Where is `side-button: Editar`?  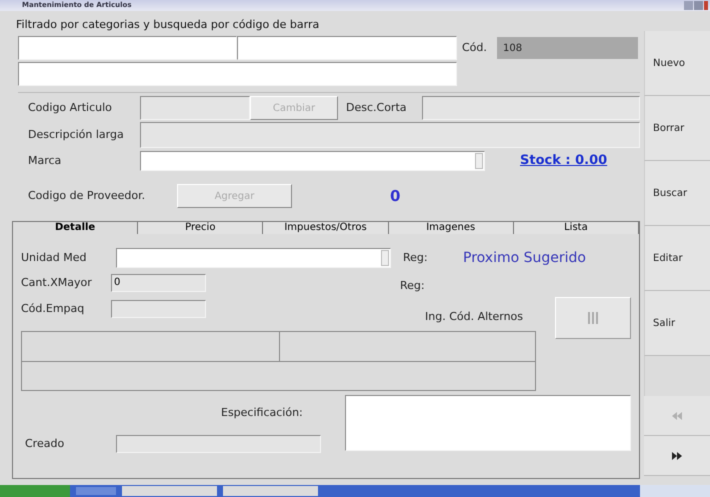
side-button: Editar is located at coordinates (677, 258).